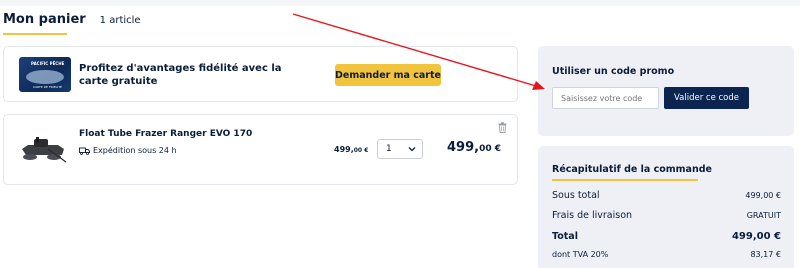  I want to click on cart-item-count: 1 article, so click(120, 20).